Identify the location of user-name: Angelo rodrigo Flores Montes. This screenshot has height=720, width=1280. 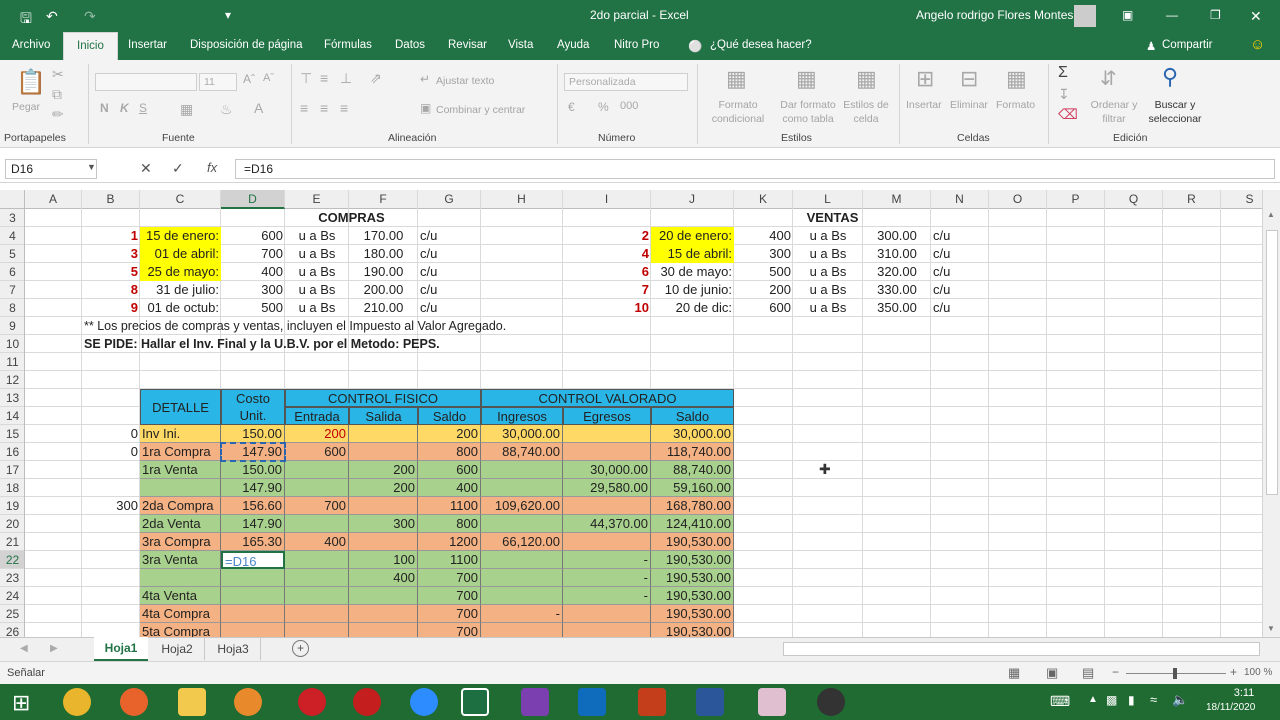
(994, 15).